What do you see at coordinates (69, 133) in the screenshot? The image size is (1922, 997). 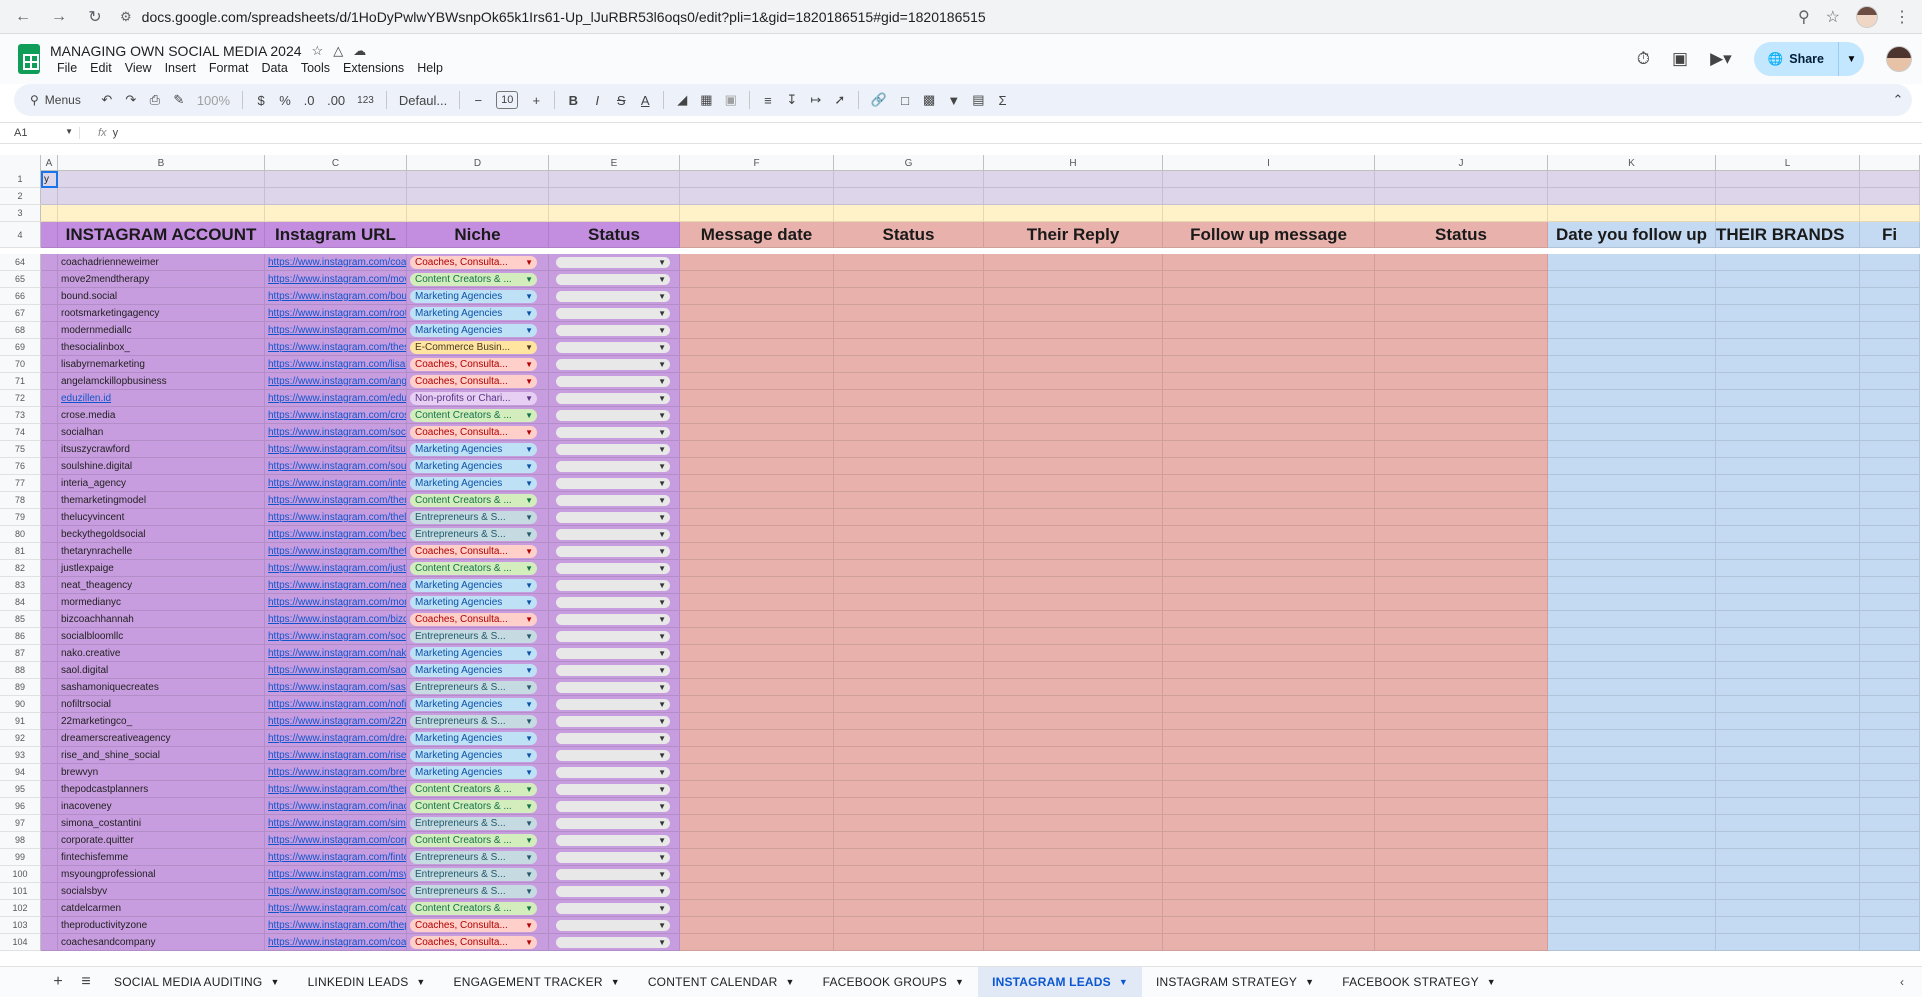 I see `name-box-dropdown-icon: ▼` at bounding box center [69, 133].